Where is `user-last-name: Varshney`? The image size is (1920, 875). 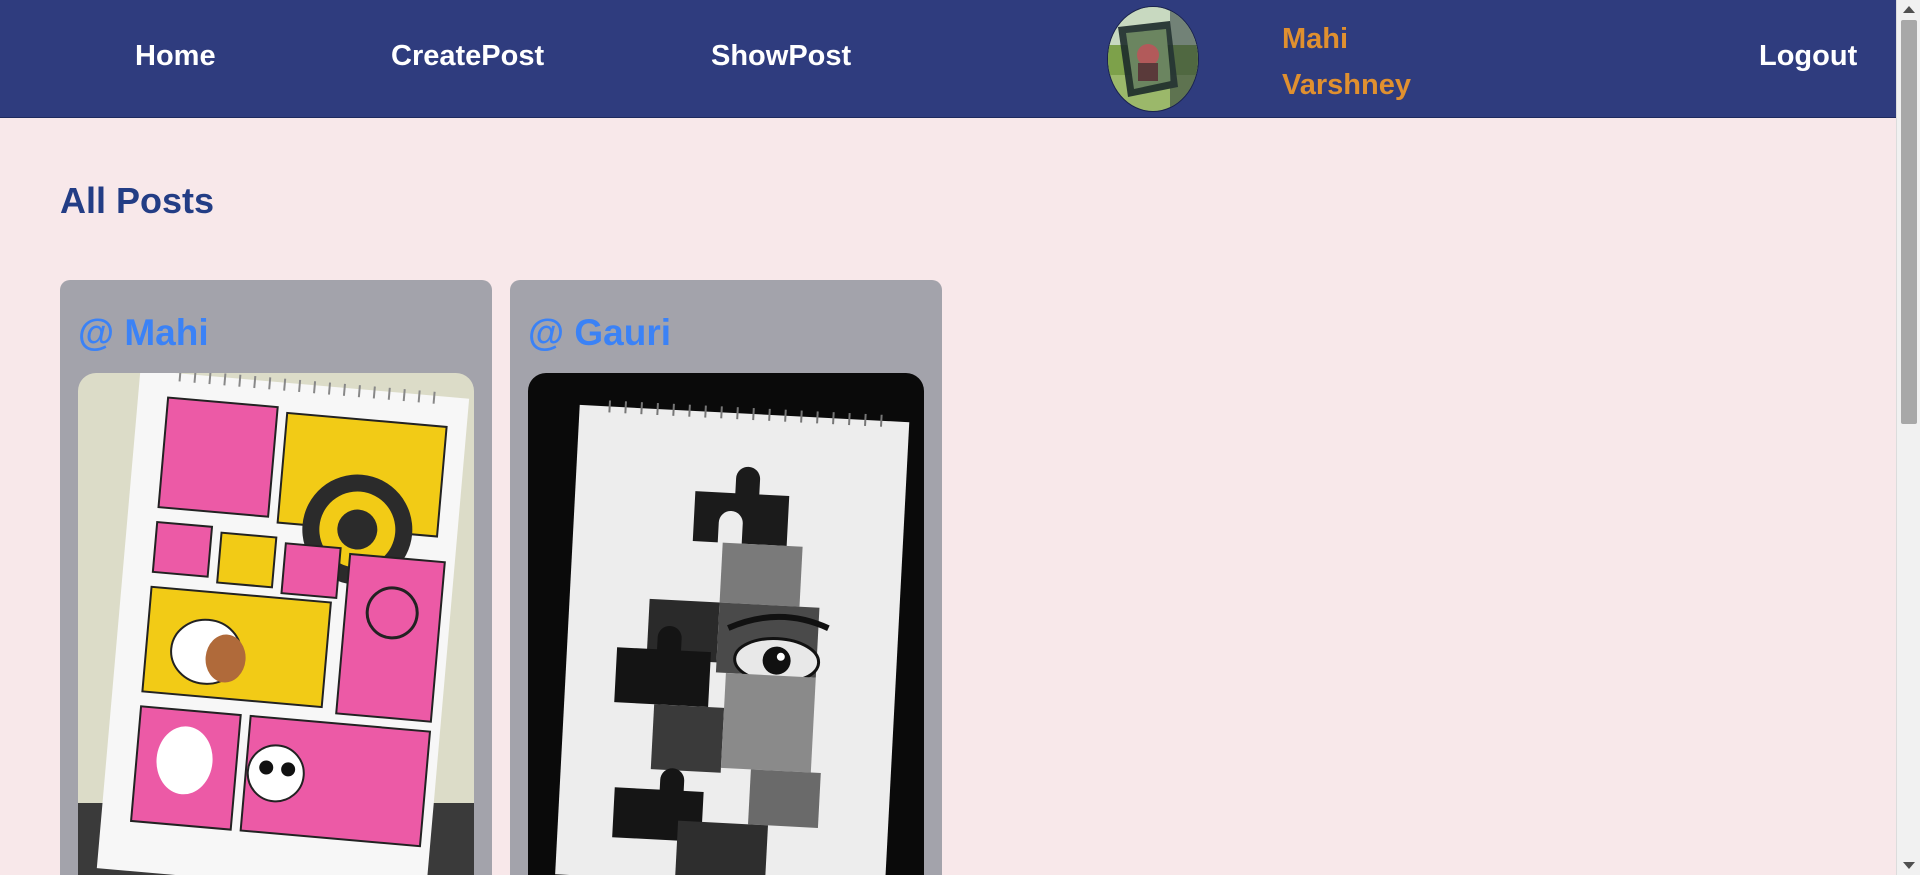 user-last-name: Varshney is located at coordinates (1346, 85).